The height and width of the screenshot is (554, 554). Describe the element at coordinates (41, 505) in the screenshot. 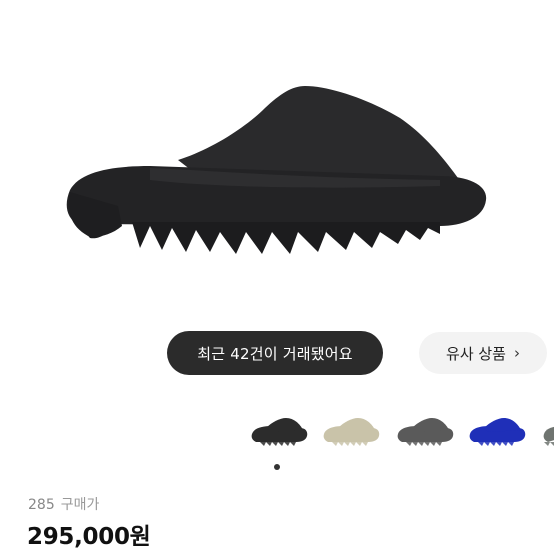

I see `size-value: 285` at that location.